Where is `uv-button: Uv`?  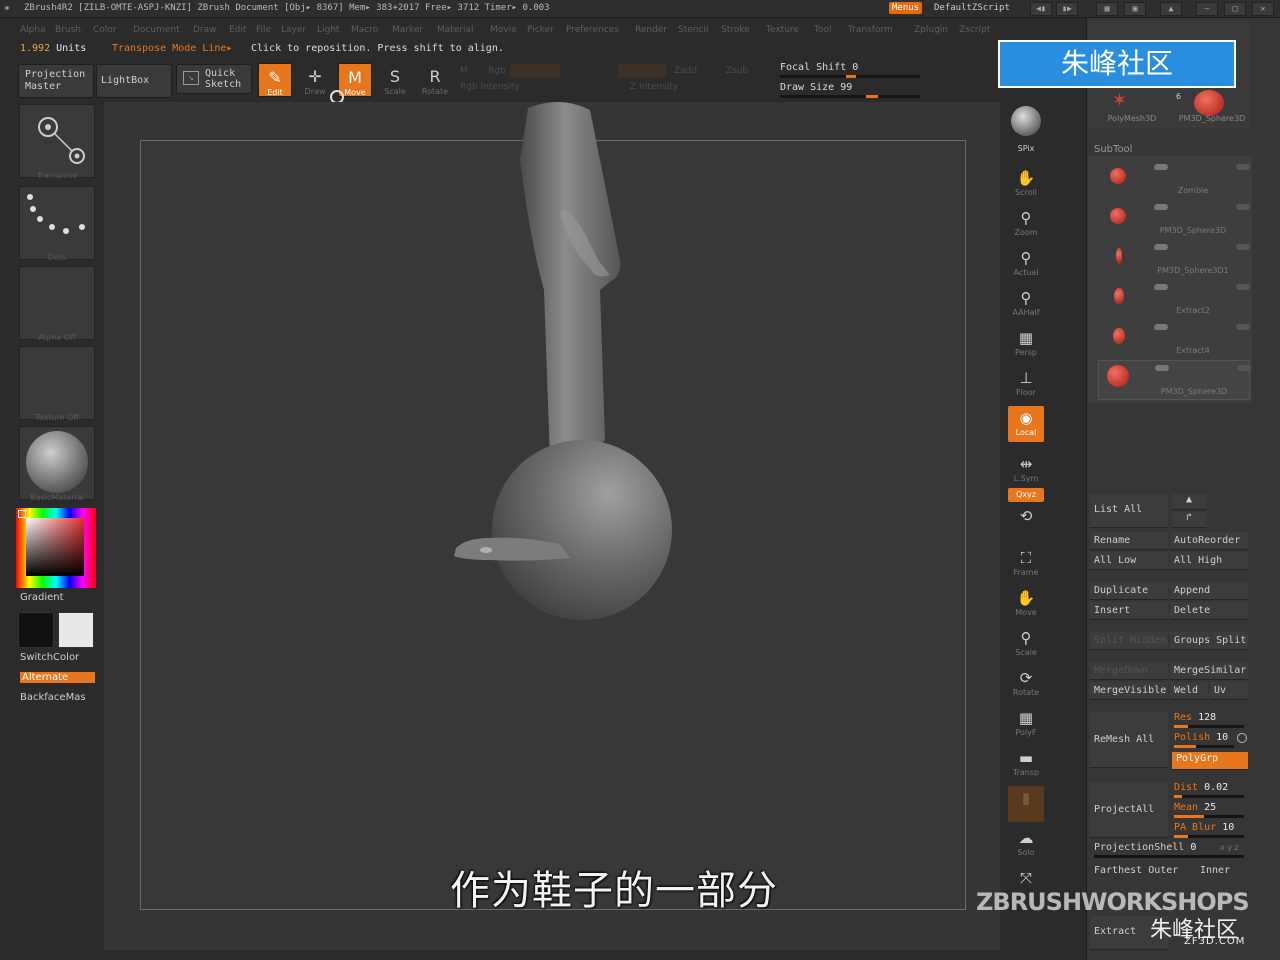 uv-button: Uv is located at coordinates (1229, 691).